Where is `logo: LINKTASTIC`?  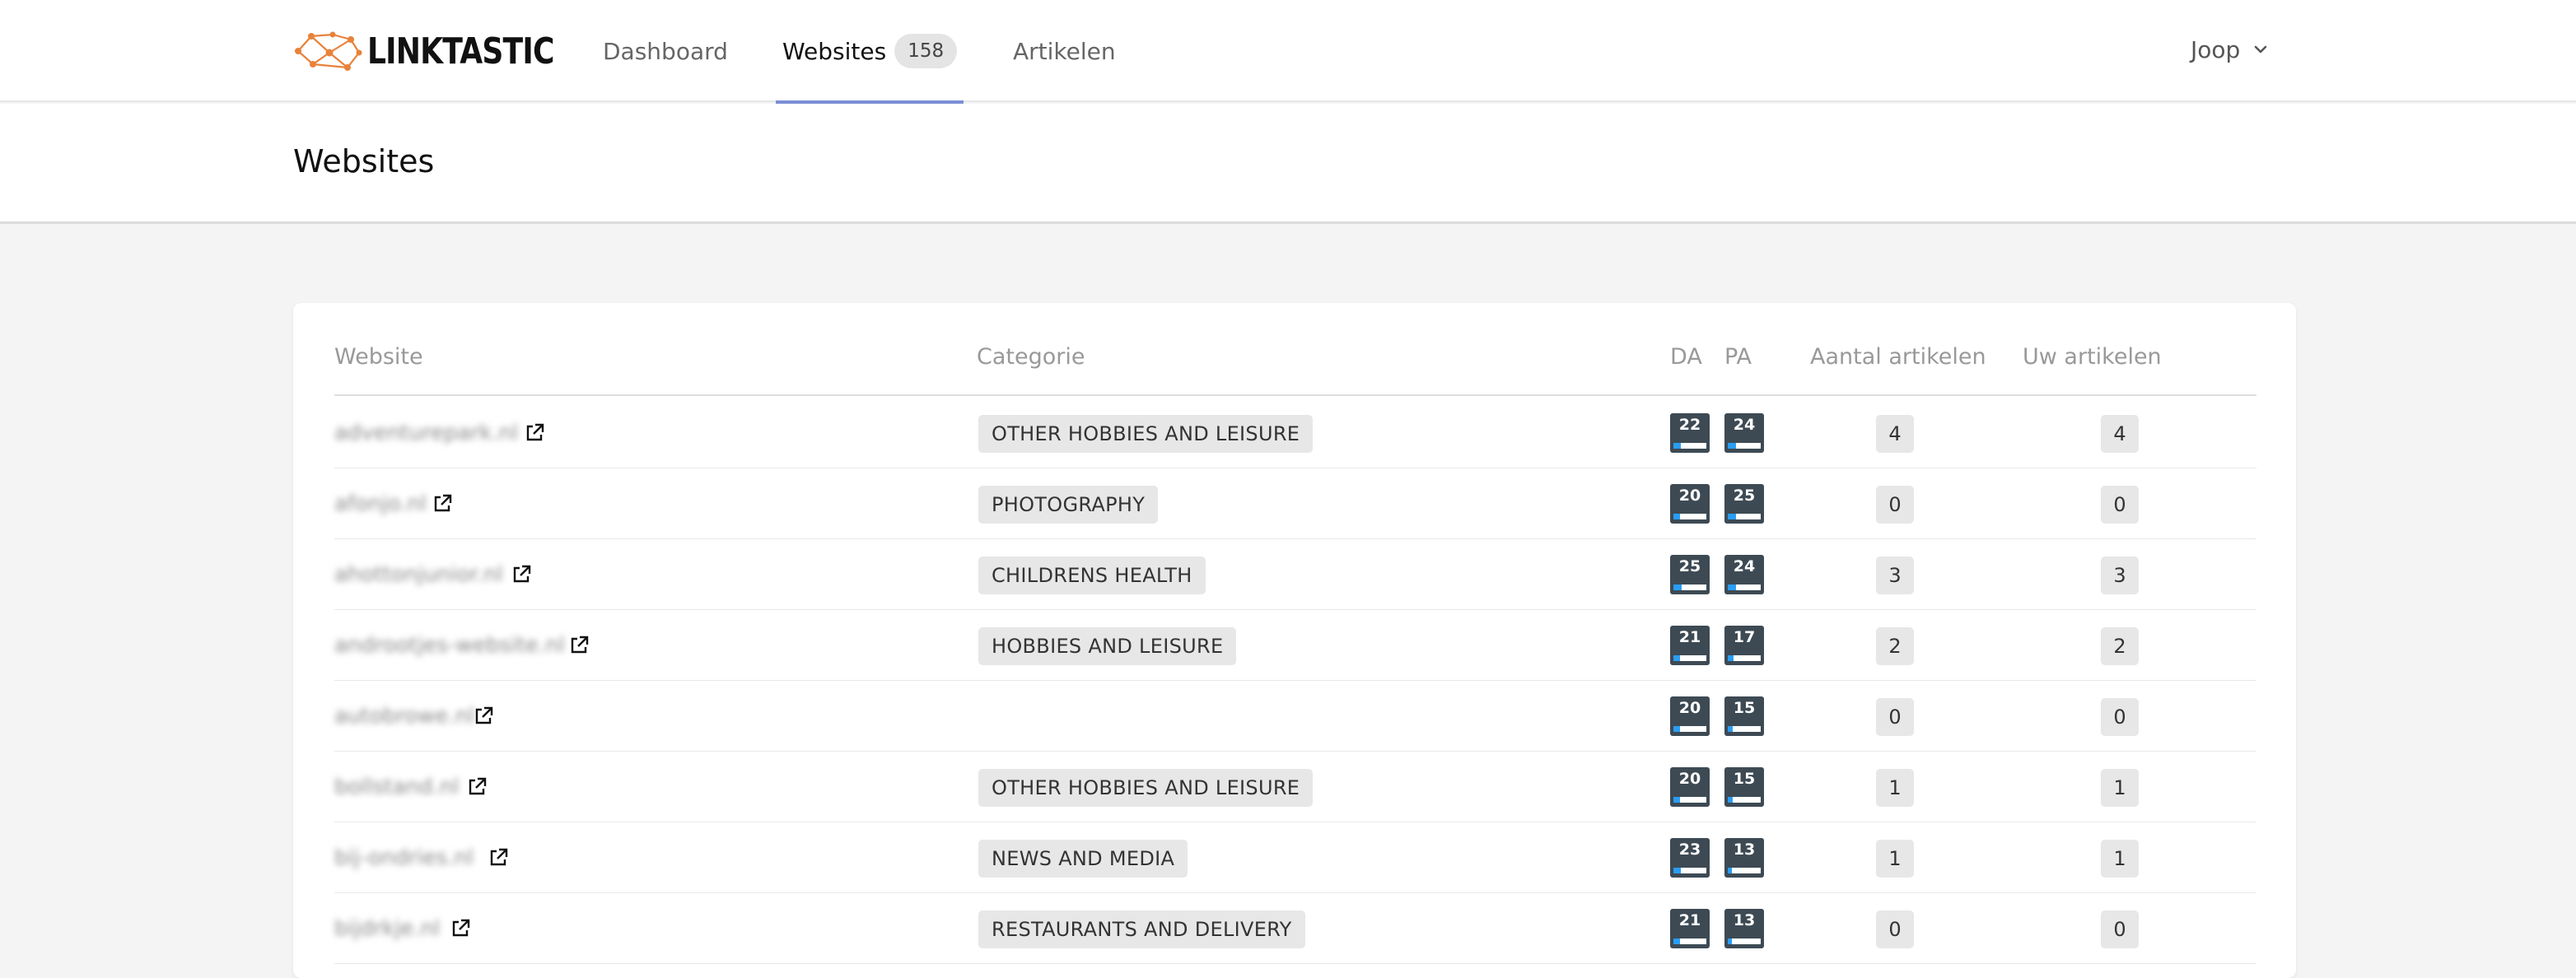 logo: LINKTASTIC is located at coordinates (444, 51).